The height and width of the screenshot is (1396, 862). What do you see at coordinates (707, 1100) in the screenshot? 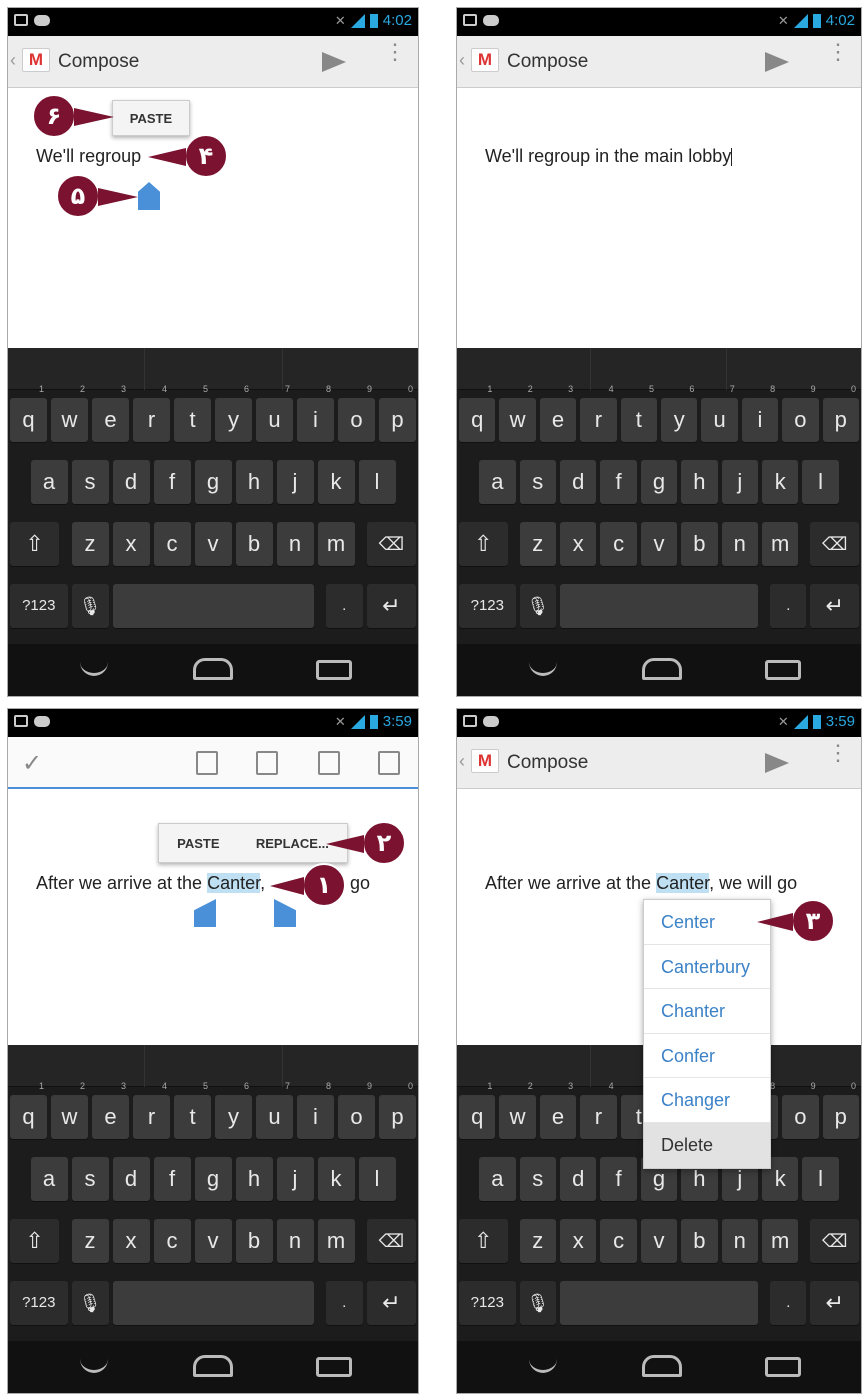
I see `suggestion-changer: Changer` at bounding box center [707, 1100].